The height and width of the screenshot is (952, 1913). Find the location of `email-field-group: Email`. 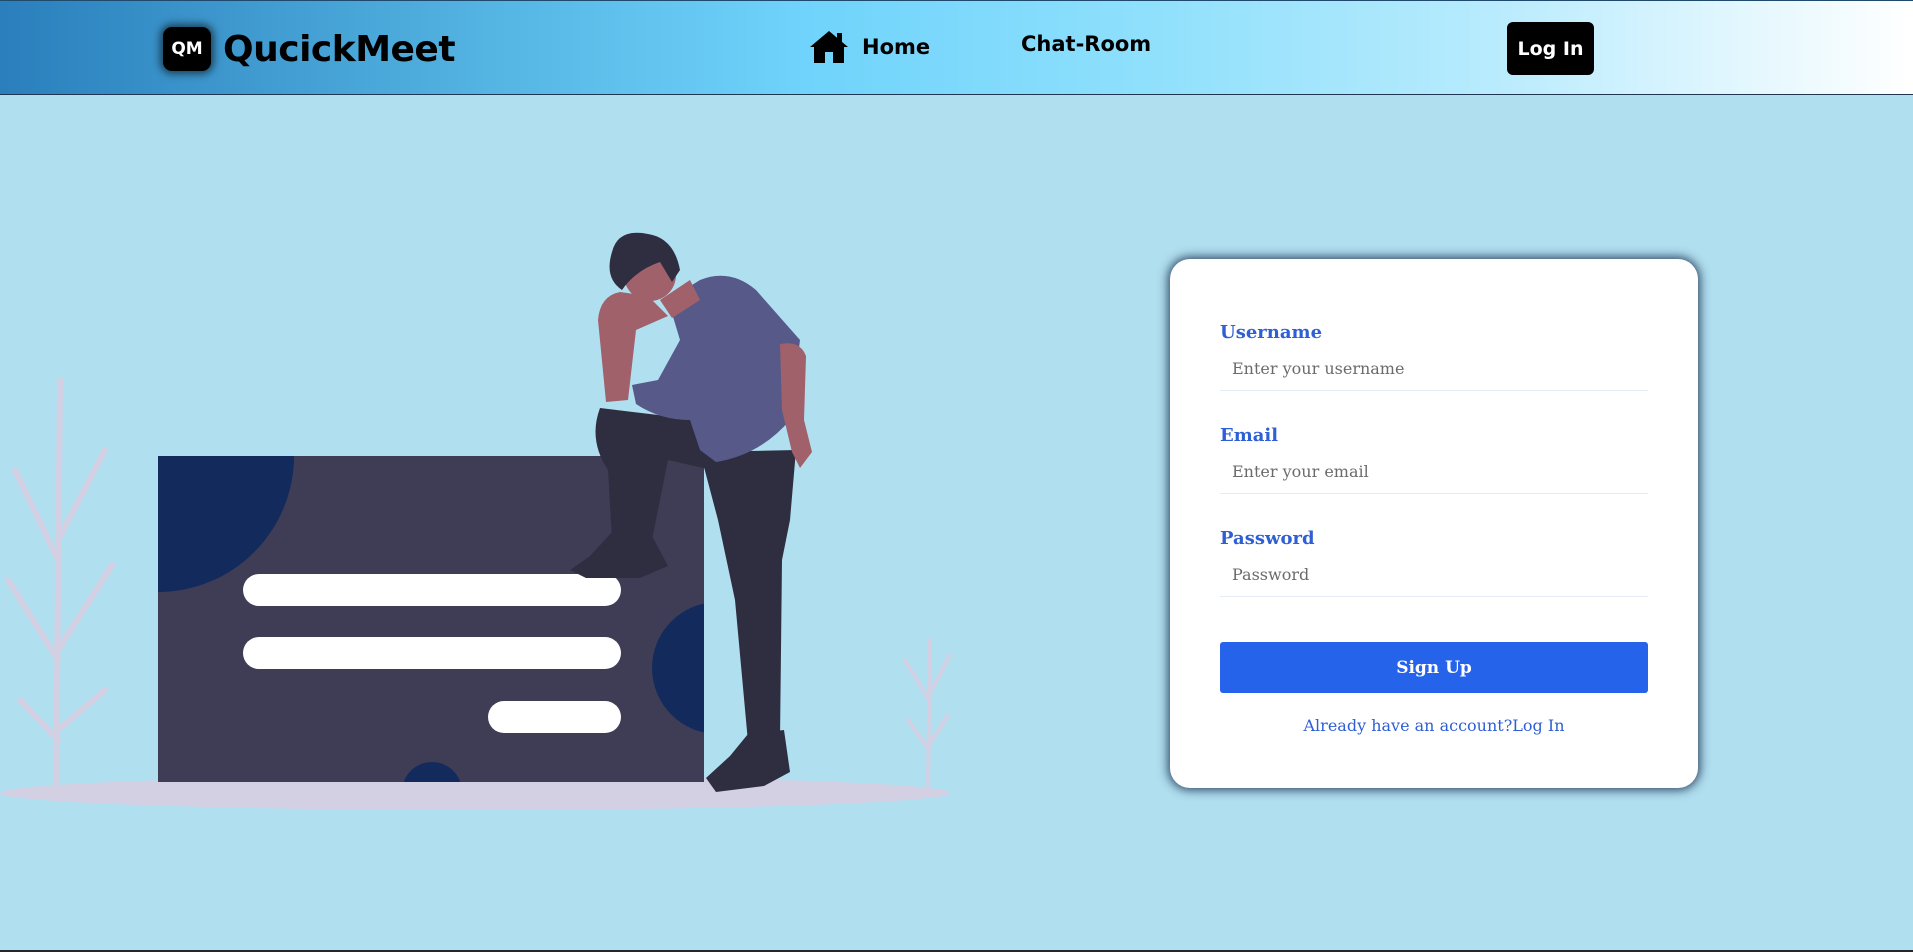

email-field-group: Email is located at coordinates (1434, 459).